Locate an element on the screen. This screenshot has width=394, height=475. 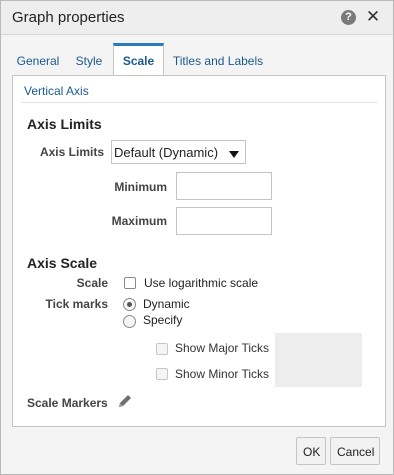
cancel-button: Cancel is located at coordinates (355, 451).